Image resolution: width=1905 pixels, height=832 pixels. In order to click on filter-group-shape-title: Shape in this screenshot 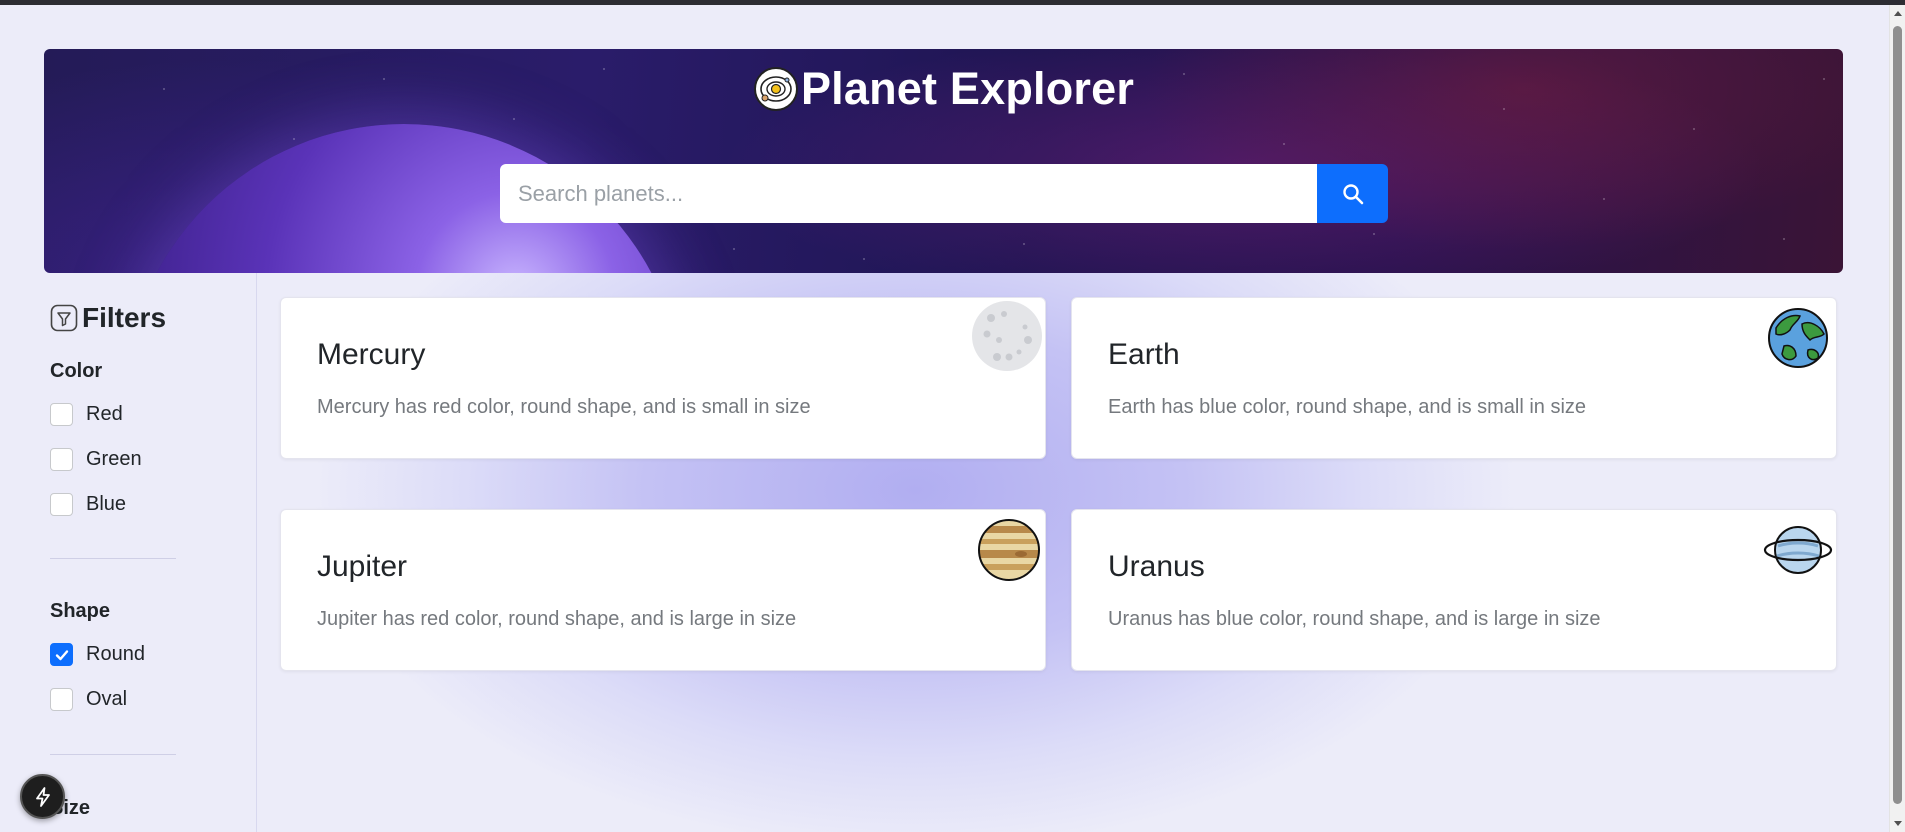, I will do `click(80, 611)`.